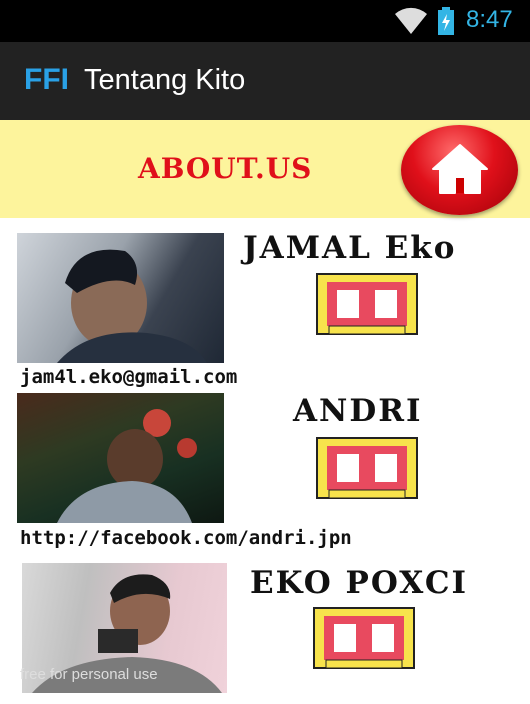  I want to click on action-bar, so click(265, 81).